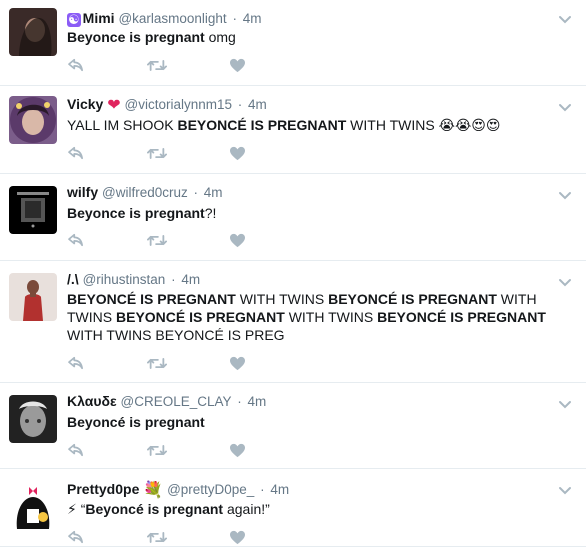  What do you see at coordinates (122, 125) in the screenshot?
I see `tweet-text-segment: YALL IM SHOOK` at bounding box center [122, 125].